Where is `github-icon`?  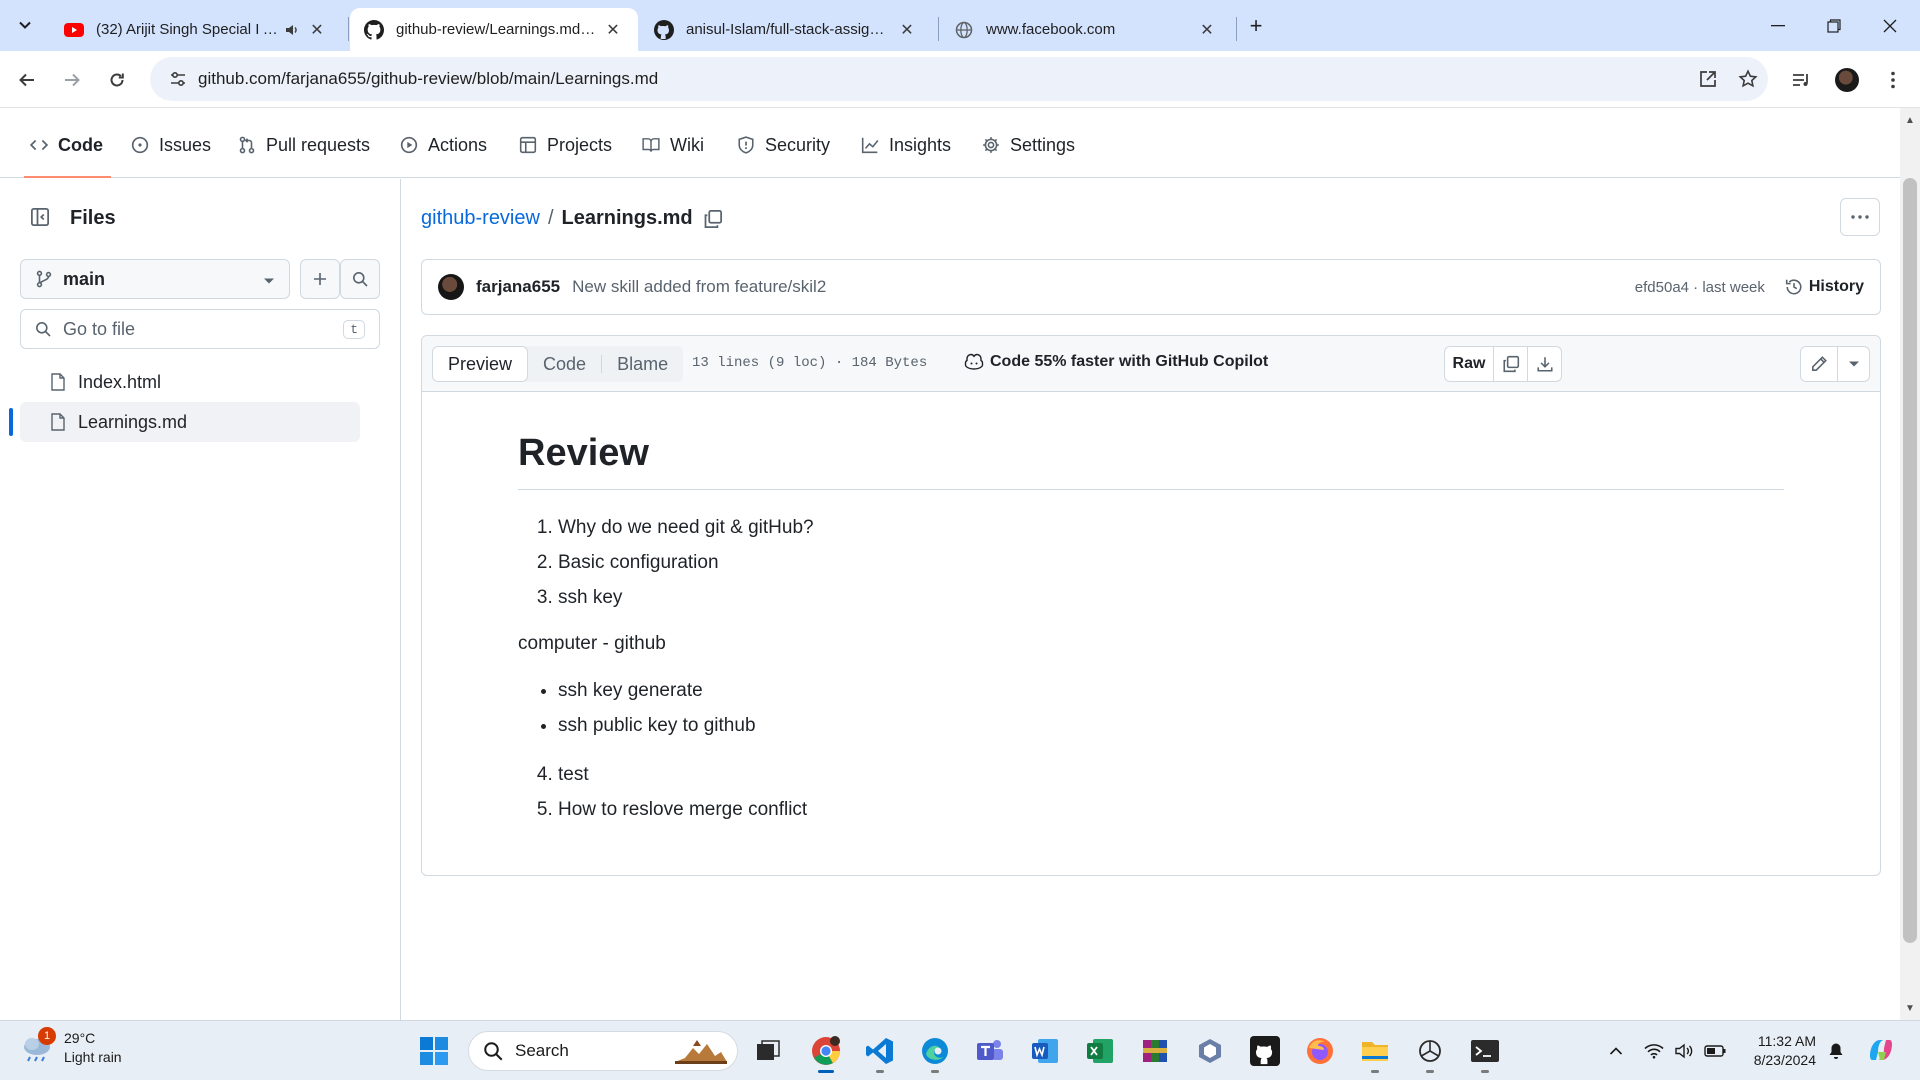 github-icon is located at coordinates (1265, 1051).